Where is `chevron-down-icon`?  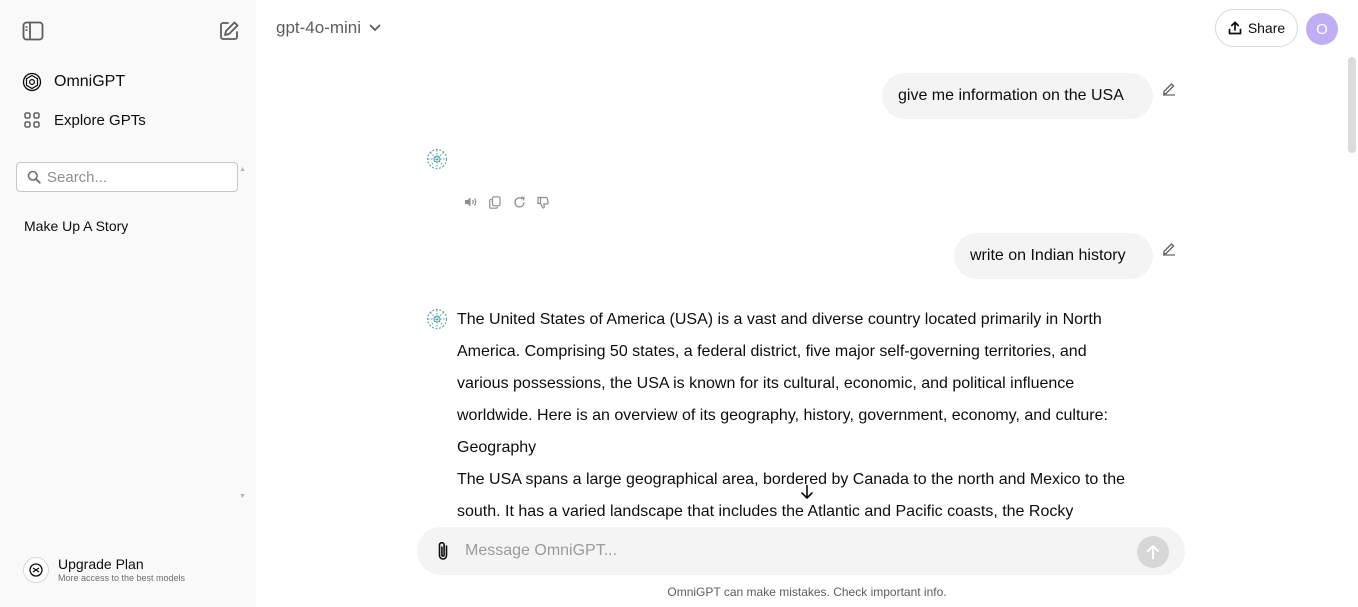
chevron-down-icon is located at coordinates (375, 28).